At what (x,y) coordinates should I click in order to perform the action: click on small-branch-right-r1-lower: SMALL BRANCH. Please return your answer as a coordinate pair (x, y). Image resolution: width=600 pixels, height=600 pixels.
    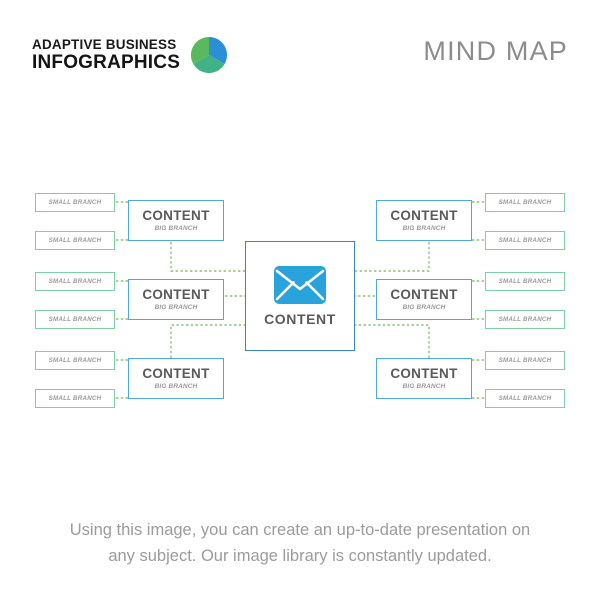
    Looking at the image, I should click on (525, 240).